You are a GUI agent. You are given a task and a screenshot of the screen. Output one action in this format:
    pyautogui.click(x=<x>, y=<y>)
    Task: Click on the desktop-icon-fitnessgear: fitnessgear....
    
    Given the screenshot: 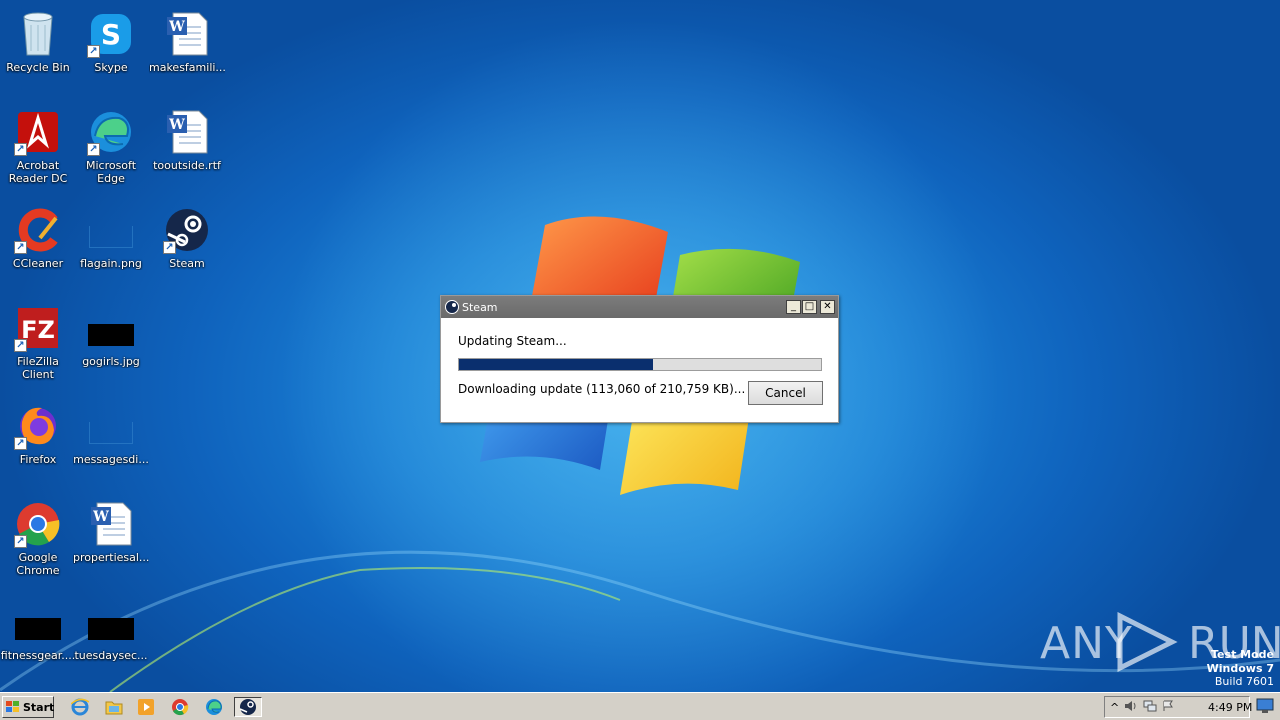 What is the action you would take?
    pyautogui.click(x=38, y=640)
    